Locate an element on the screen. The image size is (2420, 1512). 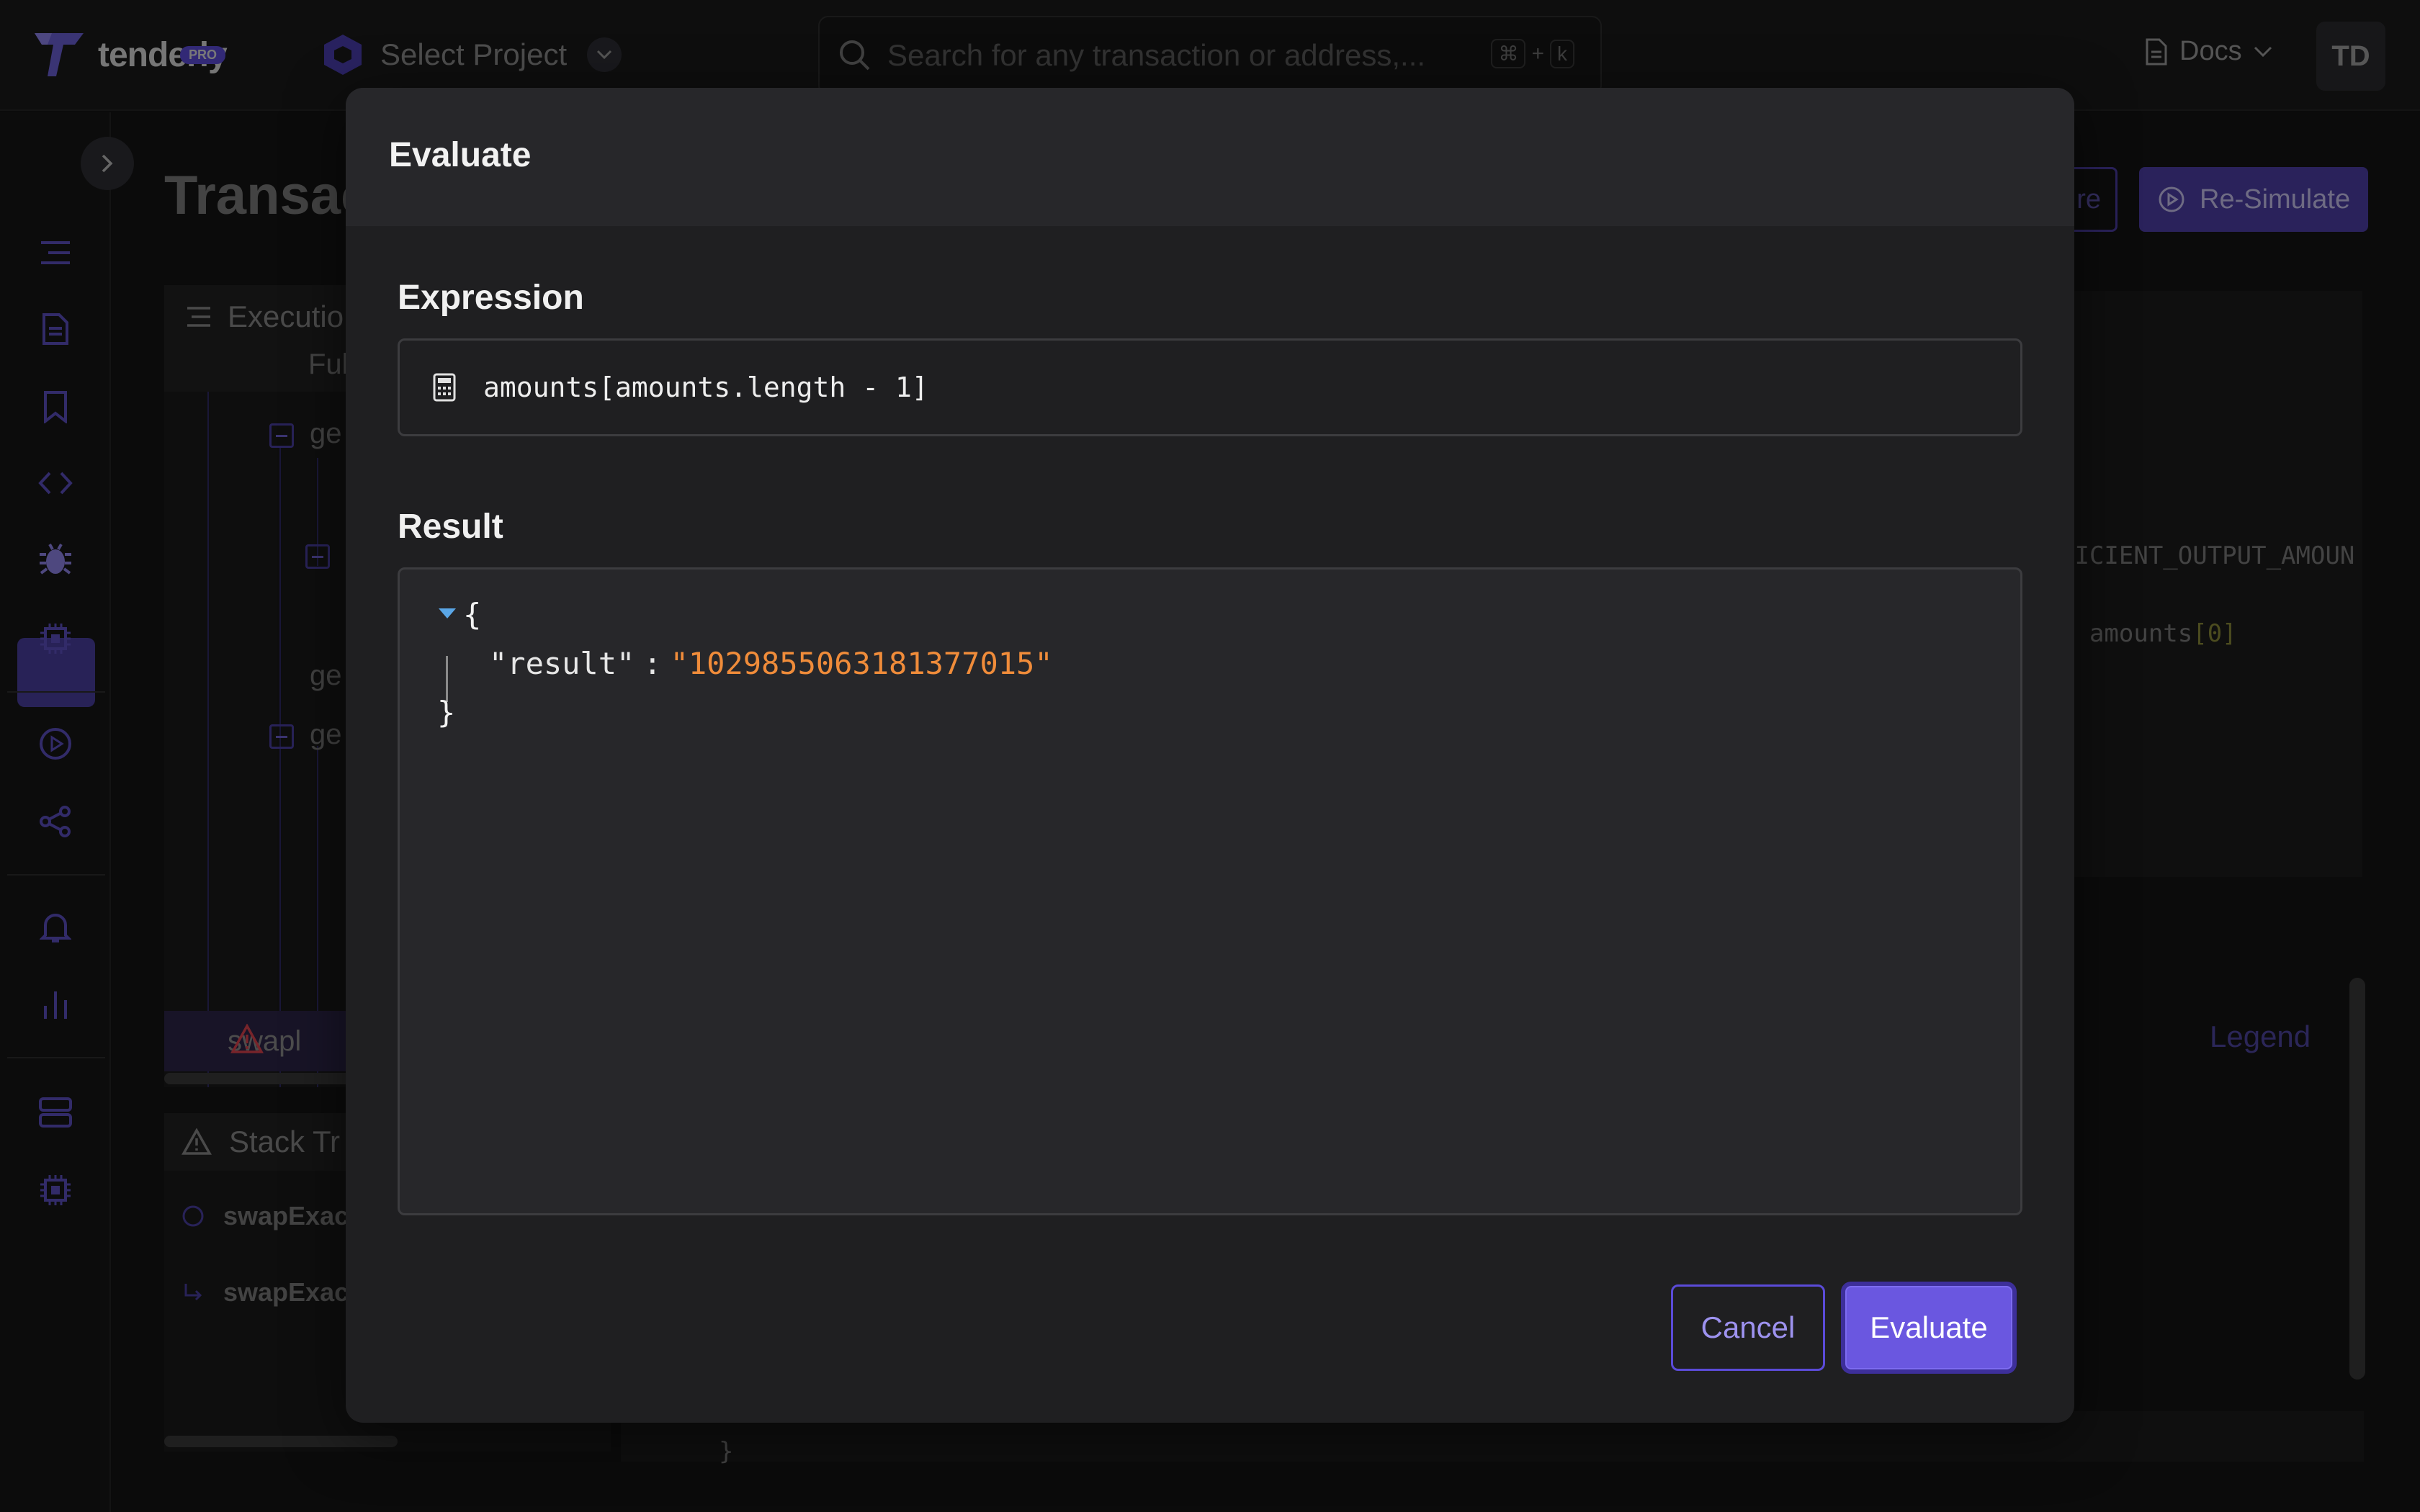
caret-down-icon is located at coordinates (447, 613).